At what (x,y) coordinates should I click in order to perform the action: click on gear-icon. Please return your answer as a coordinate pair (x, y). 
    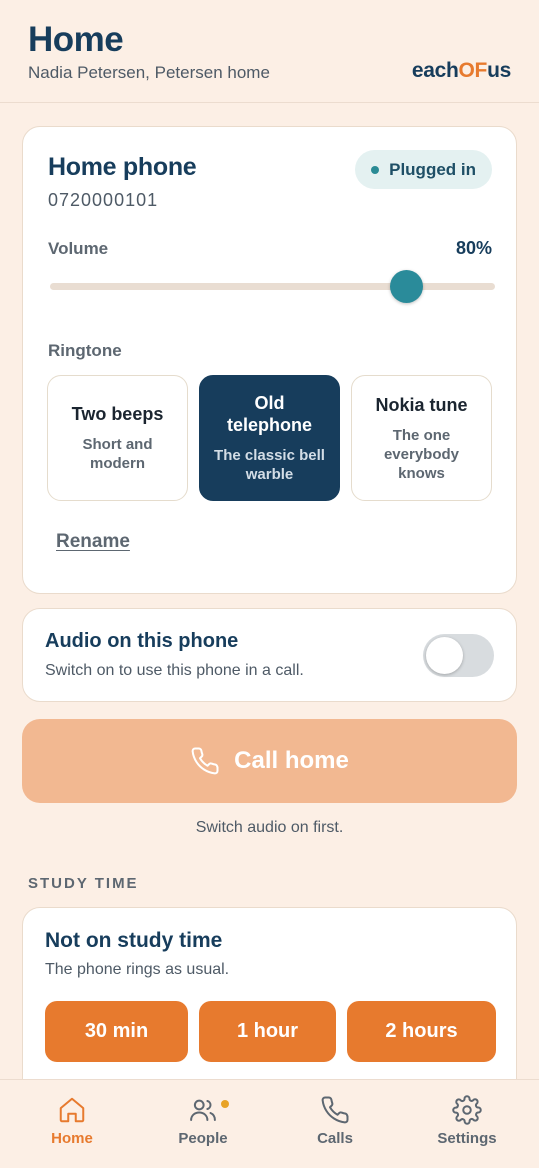
    Looking at the image, I should click on (467, 1110).